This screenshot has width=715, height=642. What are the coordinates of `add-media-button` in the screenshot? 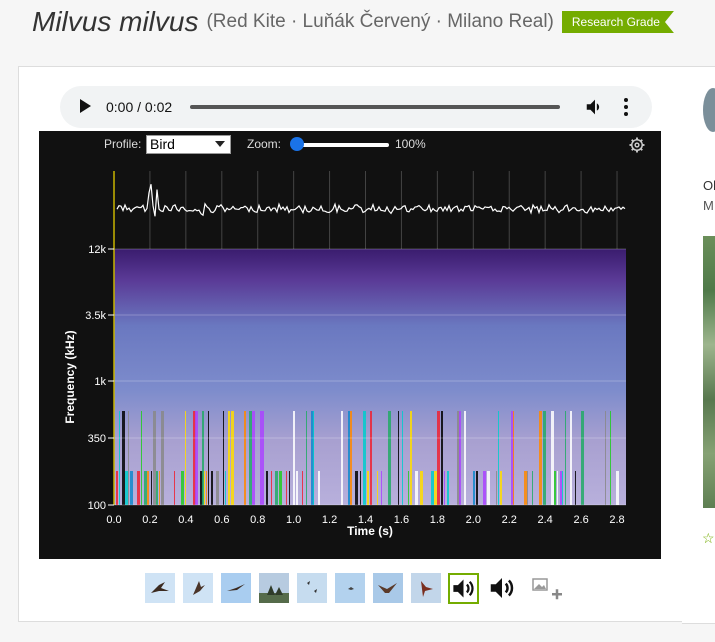 It's located at (546, 590).